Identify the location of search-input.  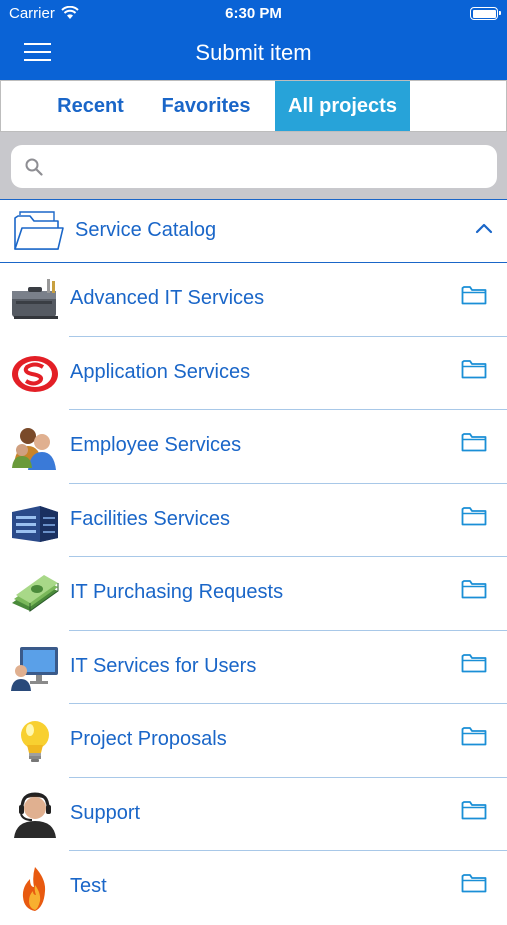
(268, 167).